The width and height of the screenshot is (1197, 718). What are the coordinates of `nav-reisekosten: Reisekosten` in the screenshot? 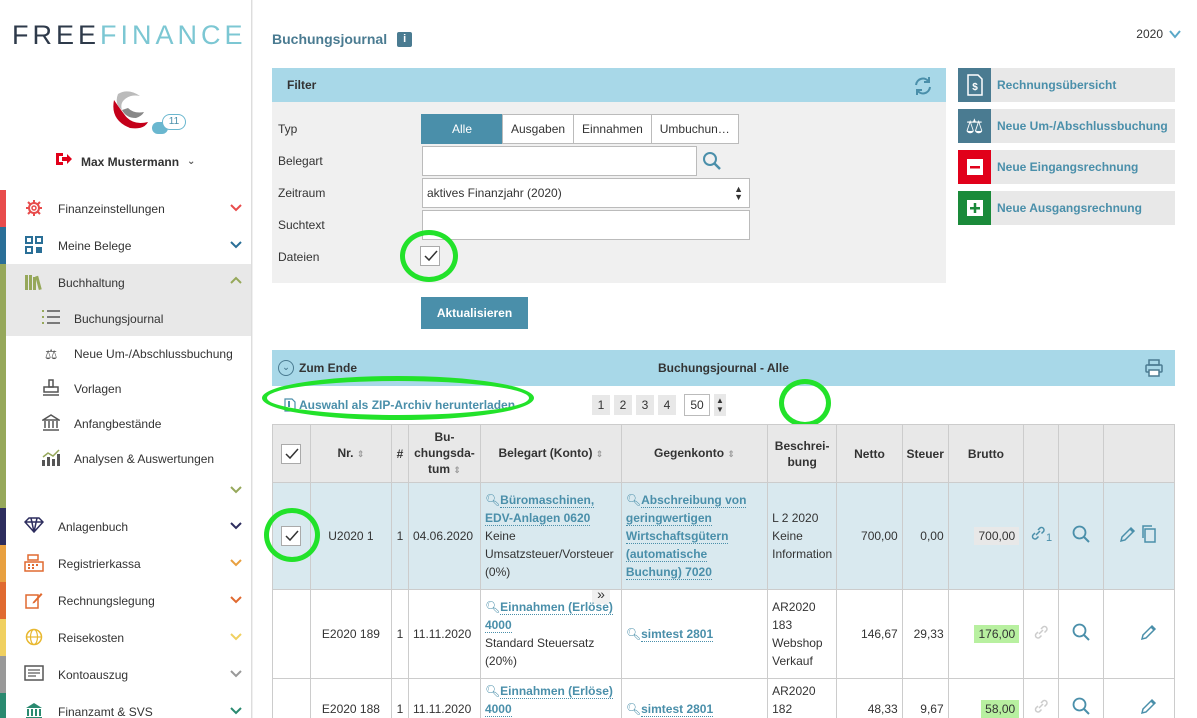 It's located at (125, 637).